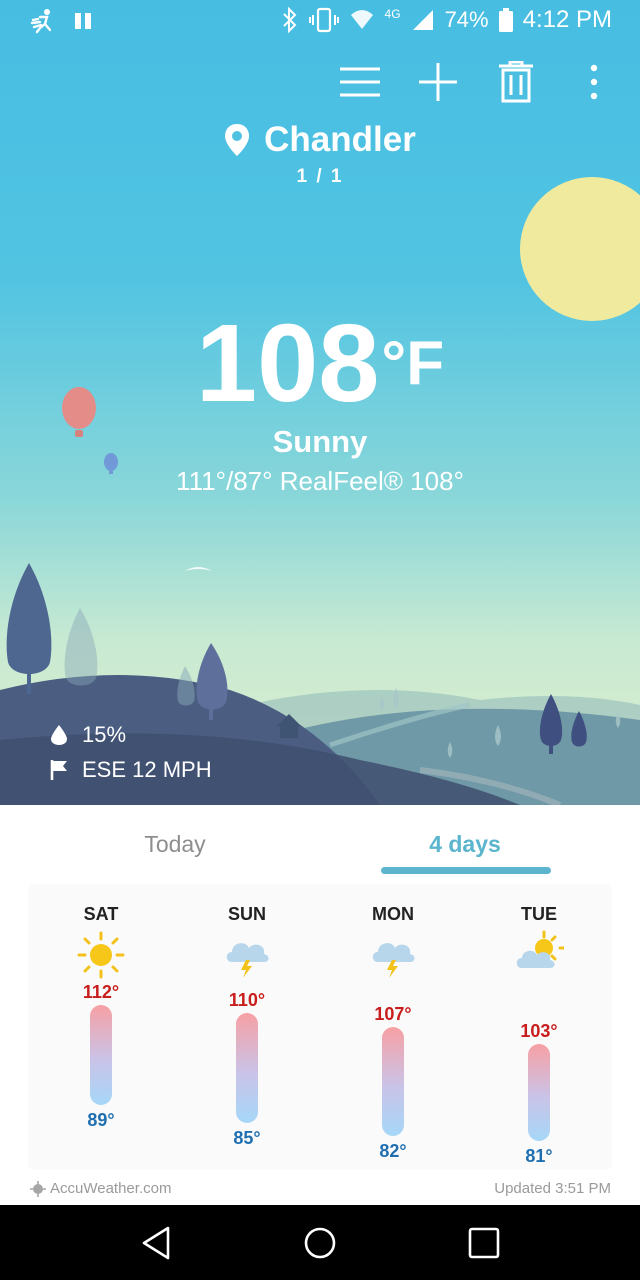  What do you see at coordinates (287, 363) in the screenshot?
I see `temperature-value: 108` at bounding box center [287, 363].